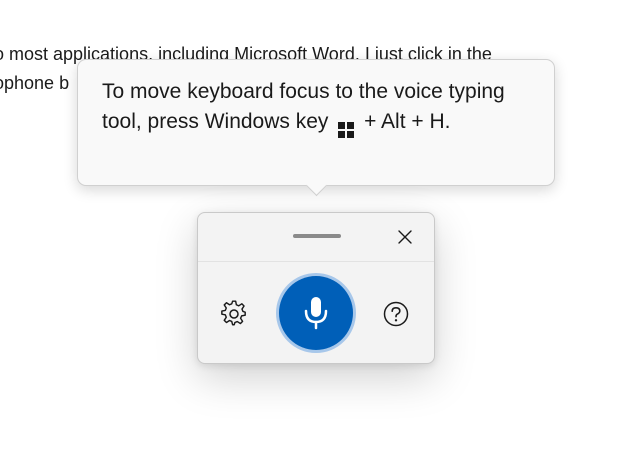  What do you see at coordinates (407, 121) in the screenshot?
I see `tooltip-text-part2: + Alt + H.` at bounding box center [407, 121].